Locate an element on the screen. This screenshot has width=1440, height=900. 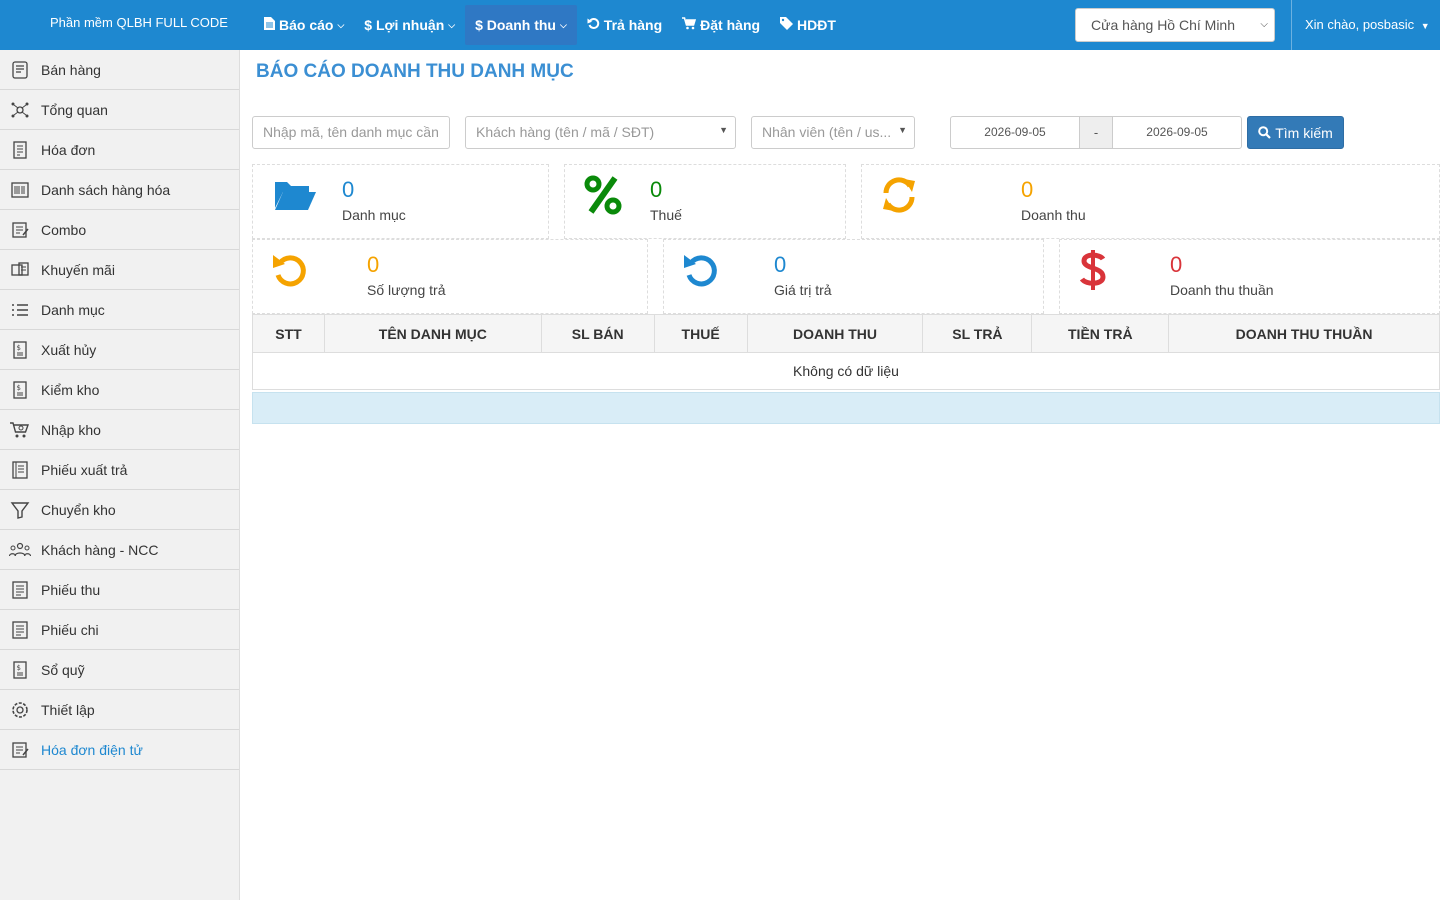
nav-reports: Báo cáo ⌵ is located at coordinates (304, 25).